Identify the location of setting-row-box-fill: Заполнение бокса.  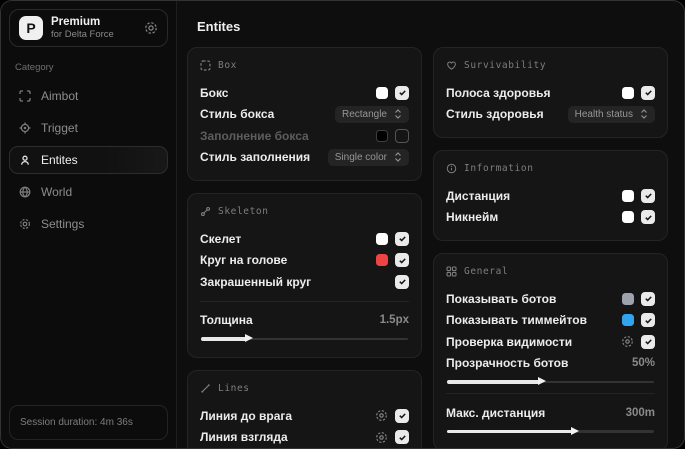
(304, 136).